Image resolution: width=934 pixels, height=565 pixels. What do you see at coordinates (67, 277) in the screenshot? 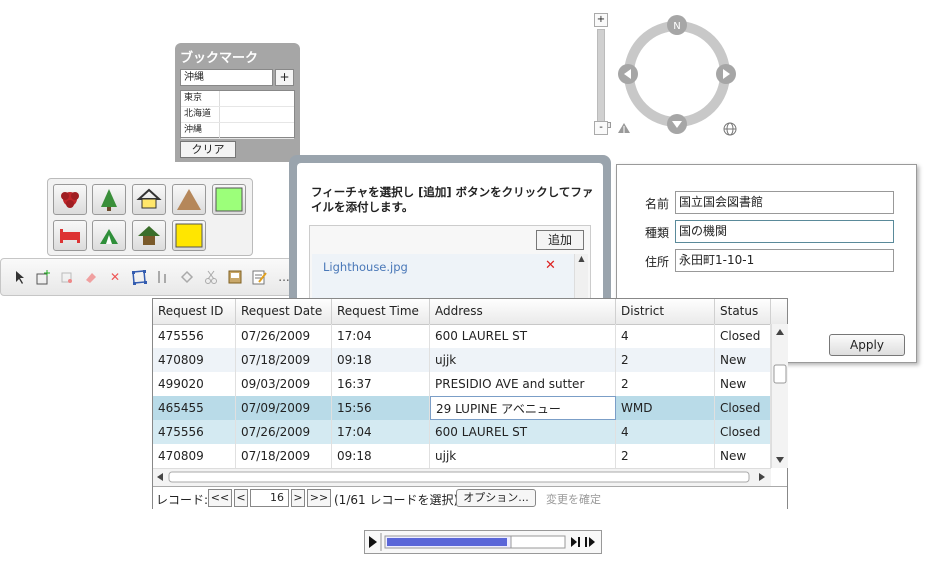
I see `select-add-icon` at bounding box center [67, 277].